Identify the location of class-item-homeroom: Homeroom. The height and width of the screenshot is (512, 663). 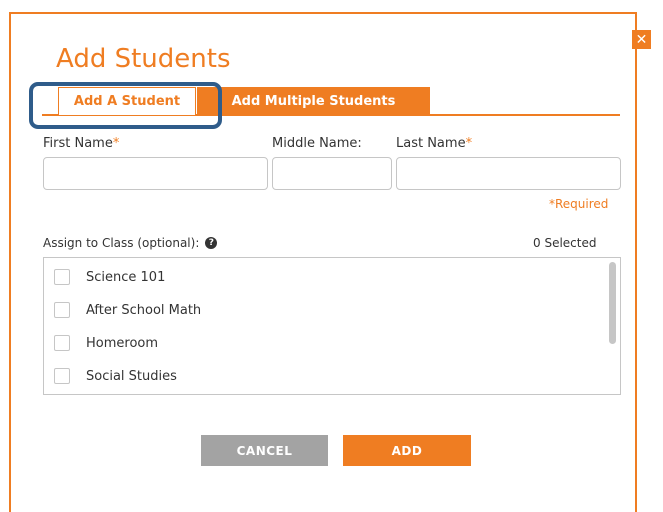
(106, 343).